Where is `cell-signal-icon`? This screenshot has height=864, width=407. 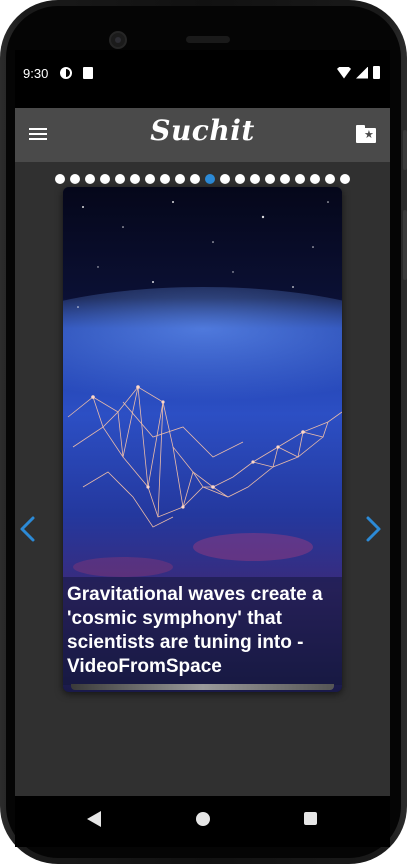 cell-signal-icon is located at coordinates (362, 72).